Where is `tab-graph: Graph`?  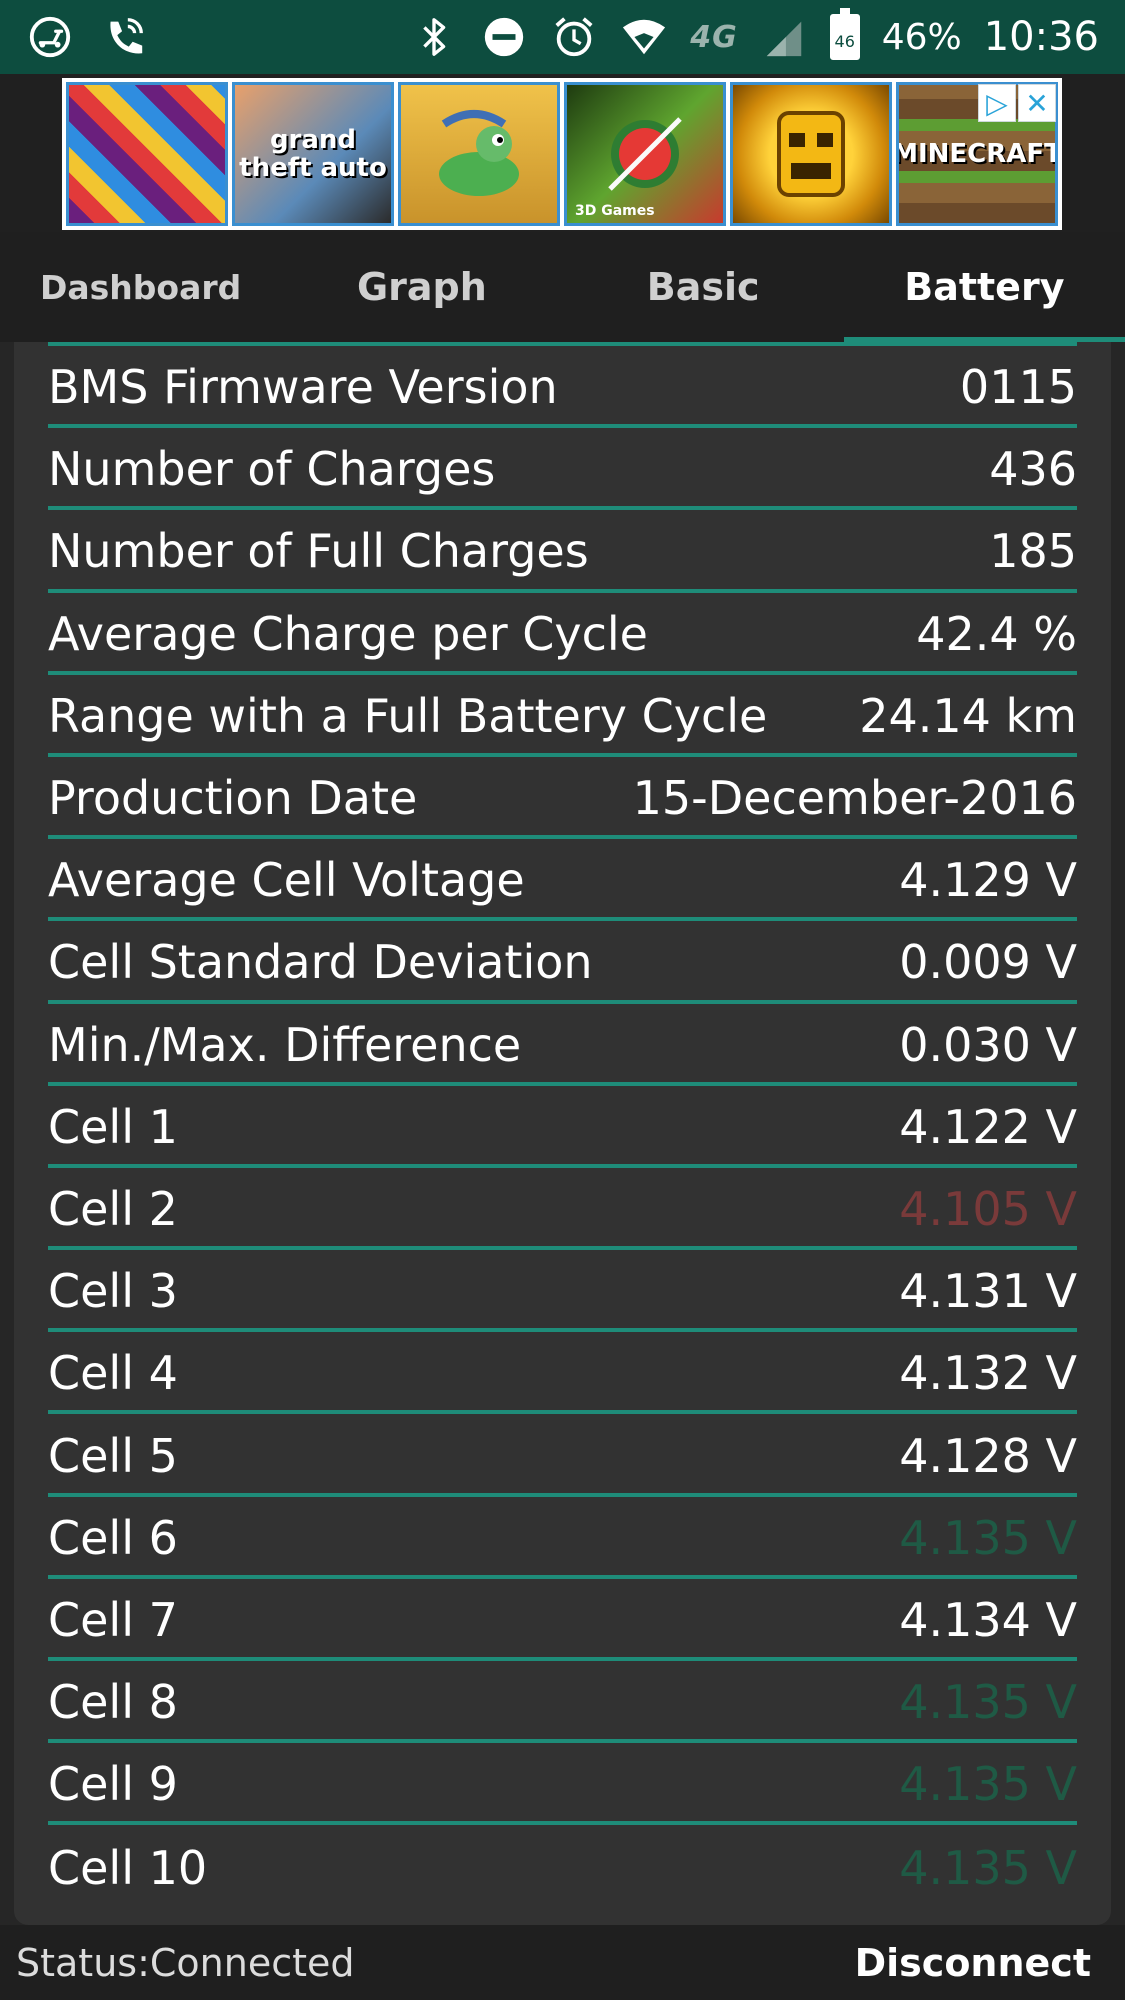 tab-graph: Graph is located at coordinates (421, 287).